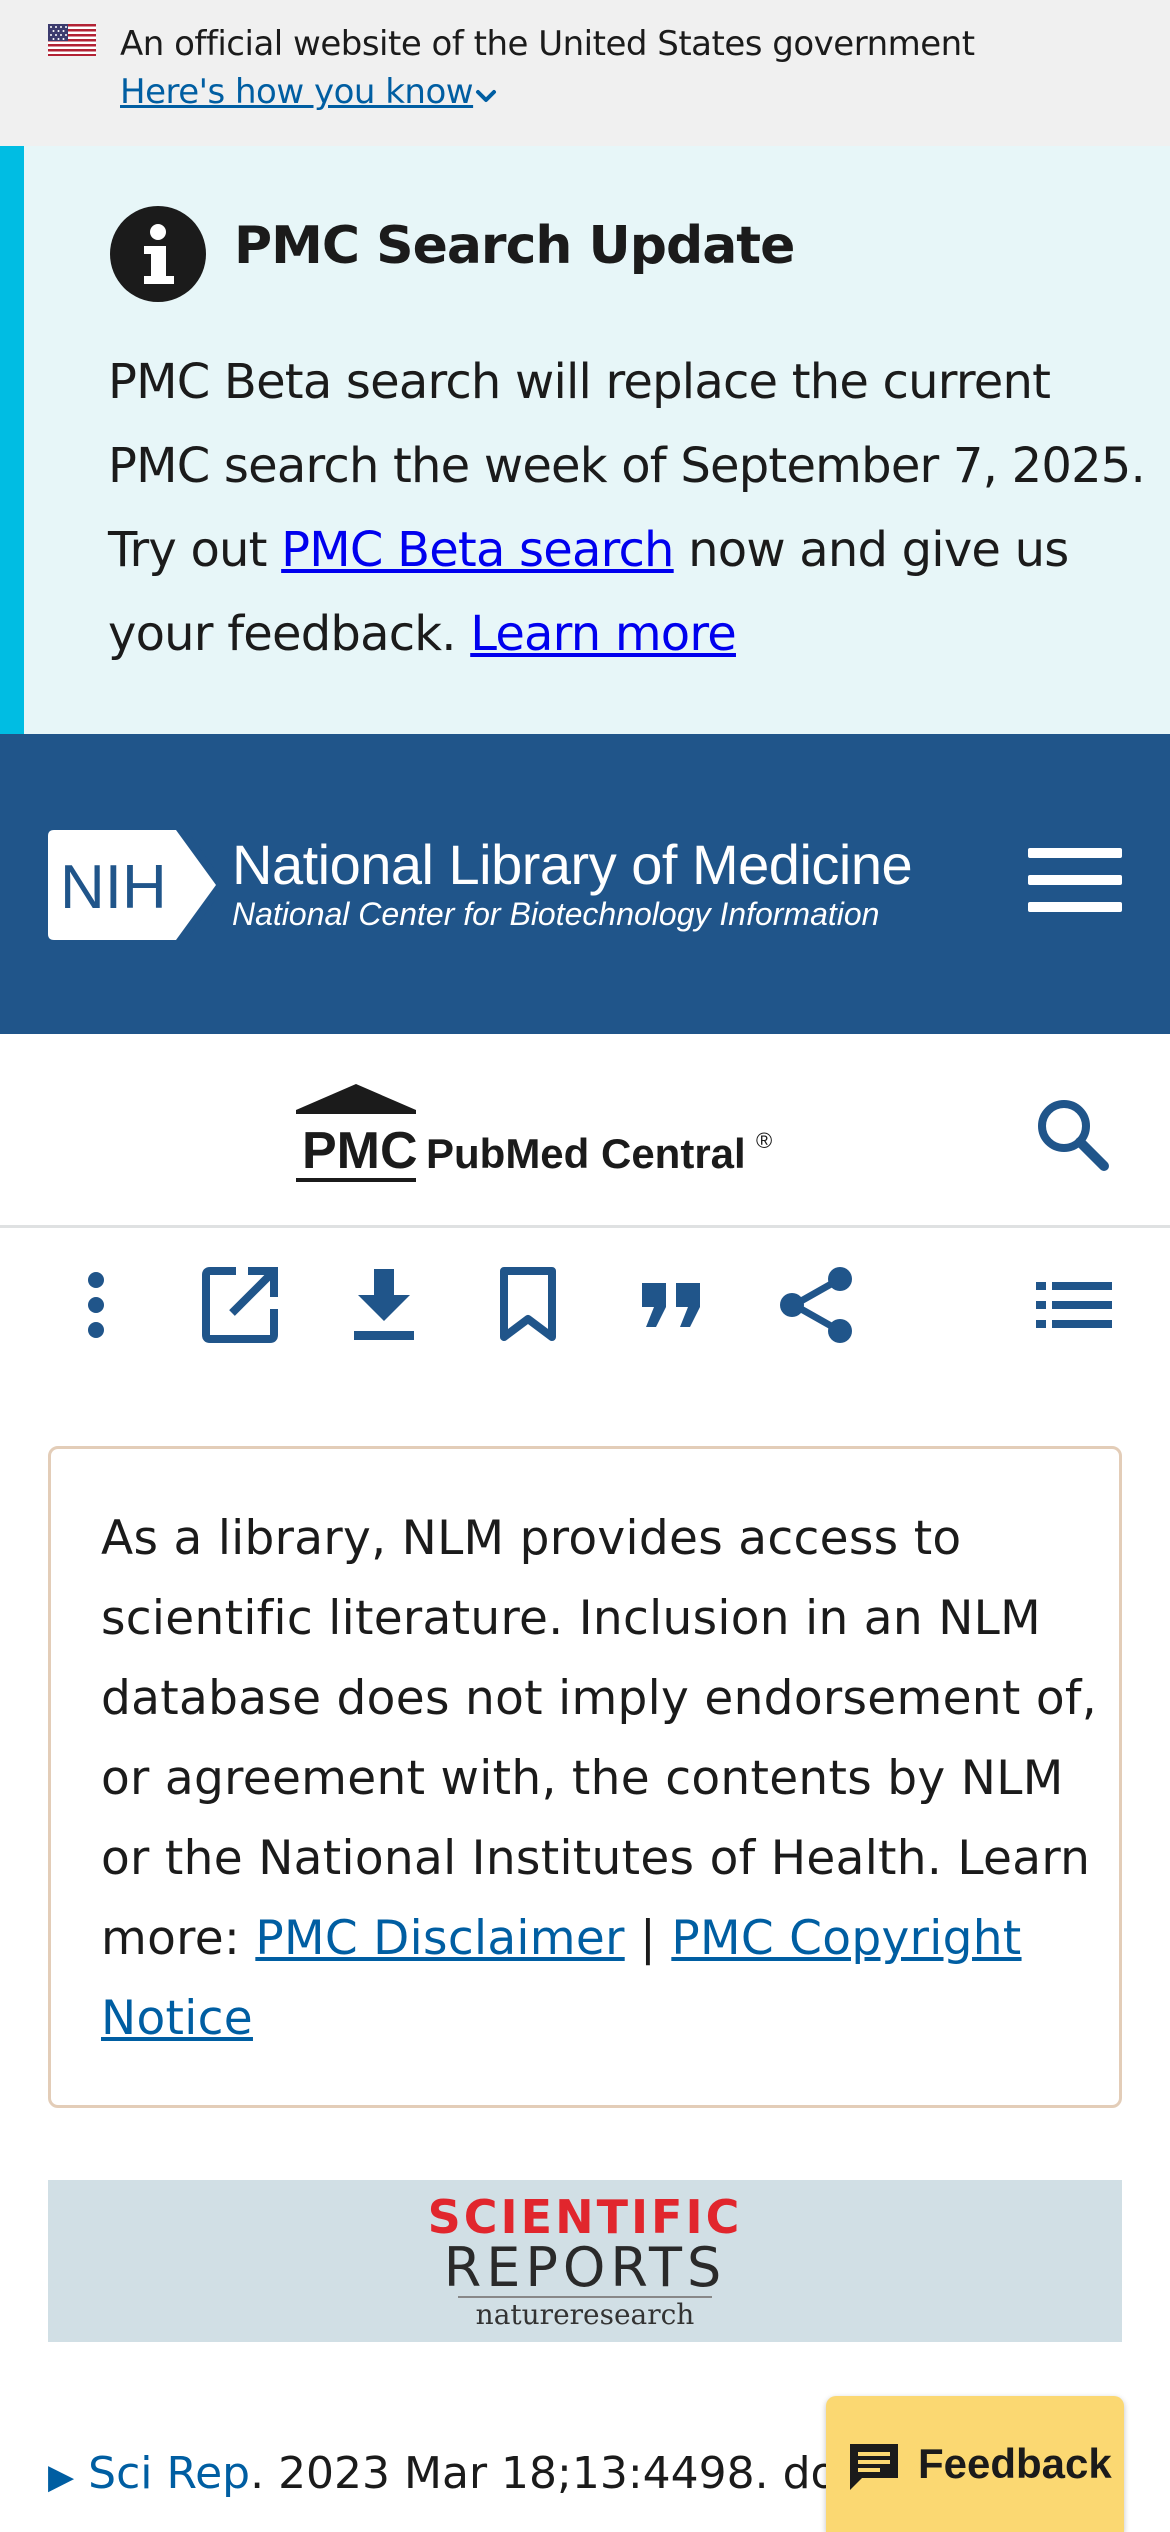  I want to click on pmc-logo: PMC PubMed Central ®, so click(544, 1134).